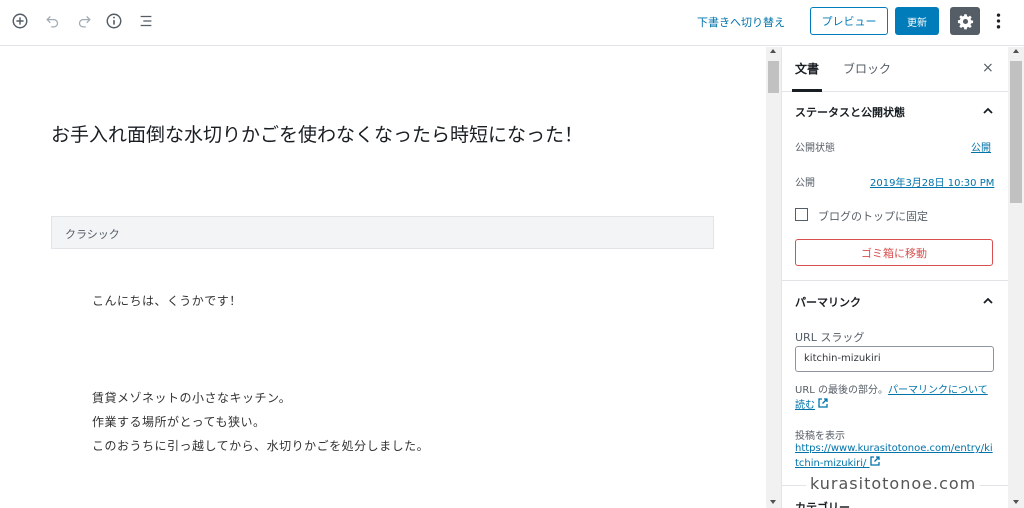  I want to click on url-slug-label: URL スラッグ, so click(830, 337).